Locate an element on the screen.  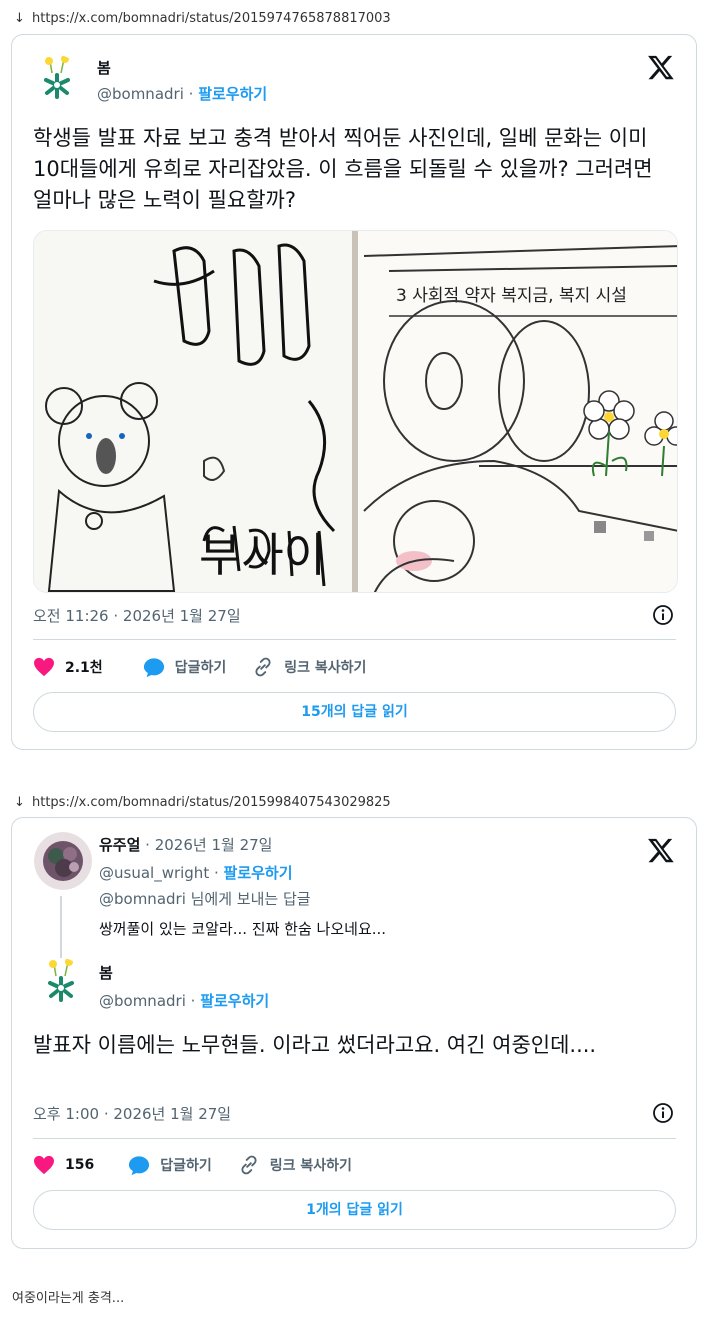
action-bar: 156 답글하기 링크 복사하기 is located at coordinates (205, 1165).